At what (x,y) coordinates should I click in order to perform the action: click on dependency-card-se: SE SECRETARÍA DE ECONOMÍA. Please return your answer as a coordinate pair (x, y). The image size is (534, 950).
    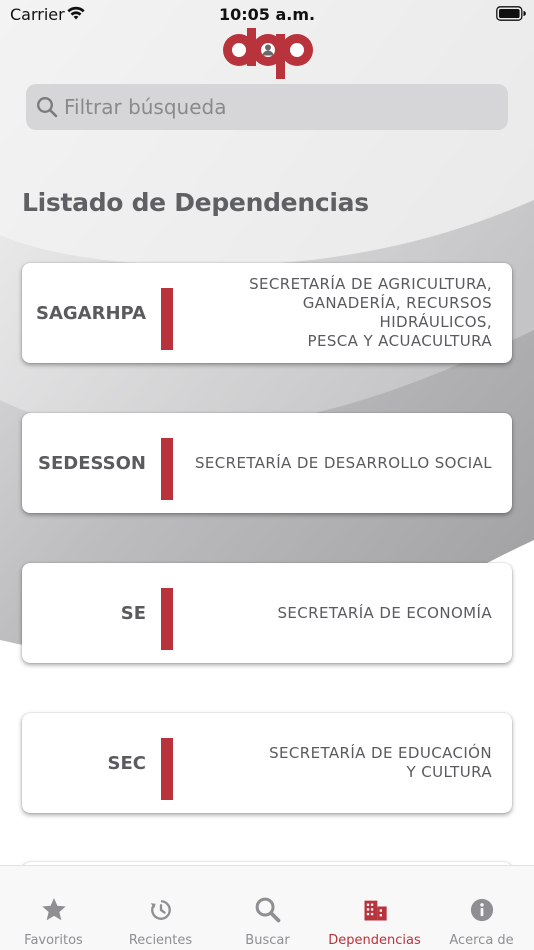
    Looking at the image, I should click on (267, 613).